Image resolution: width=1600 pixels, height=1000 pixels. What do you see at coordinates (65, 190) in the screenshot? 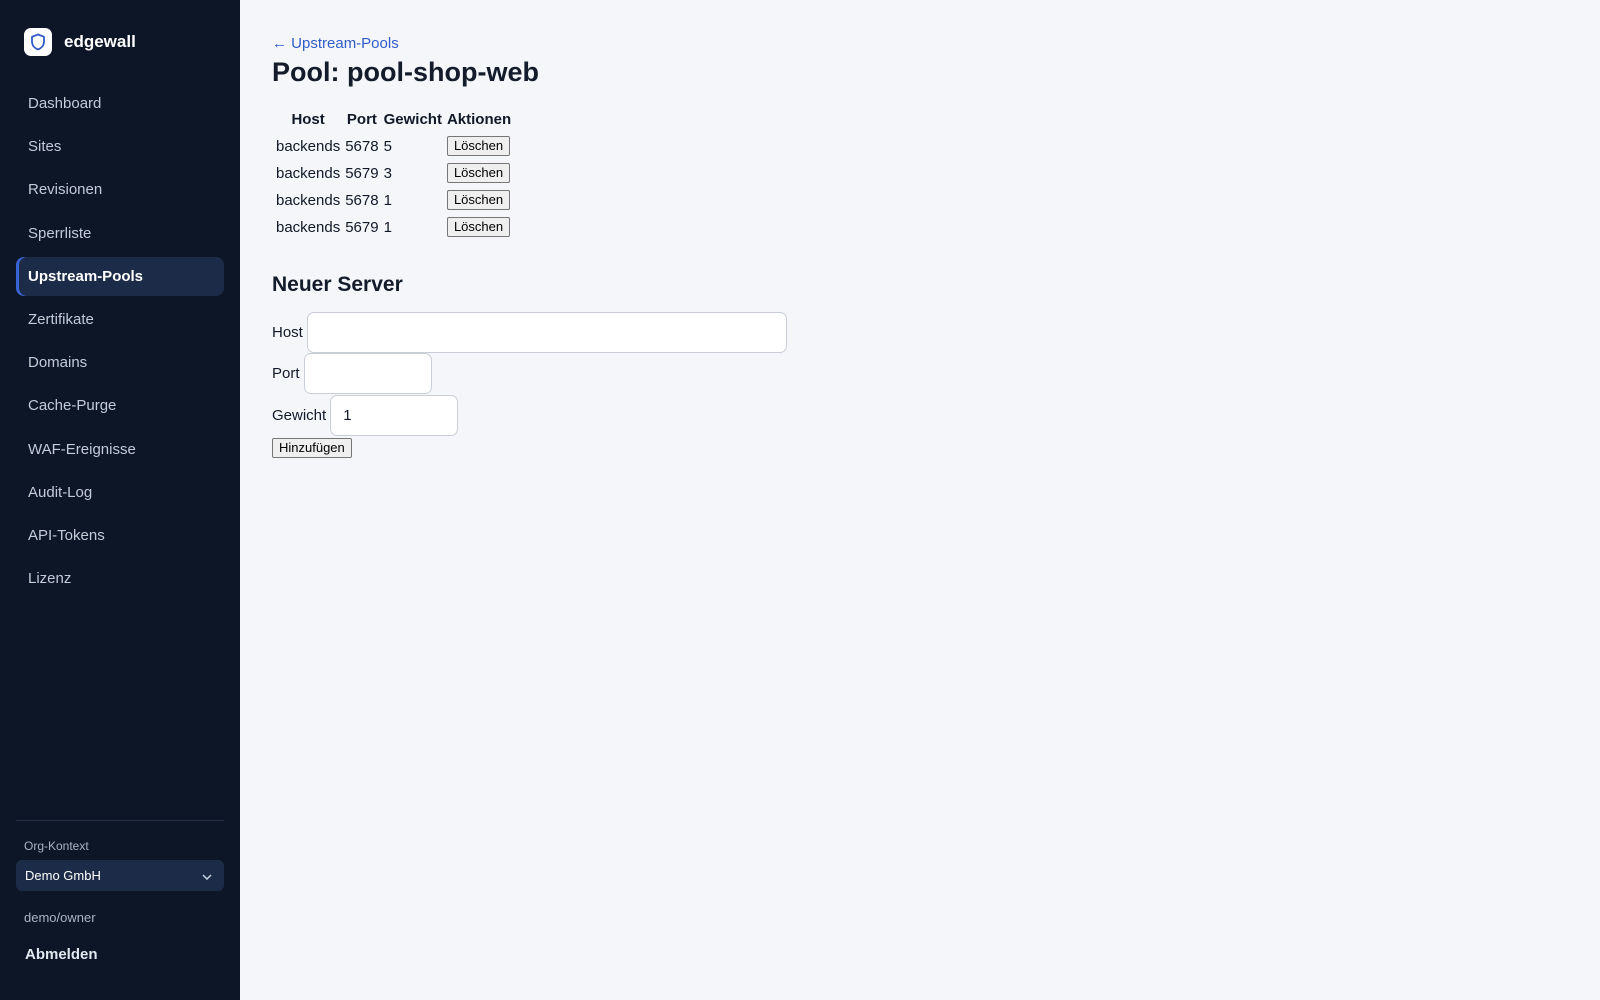
I see `sidebar-item-label: Revisionen` at bounding box center [65, 190].